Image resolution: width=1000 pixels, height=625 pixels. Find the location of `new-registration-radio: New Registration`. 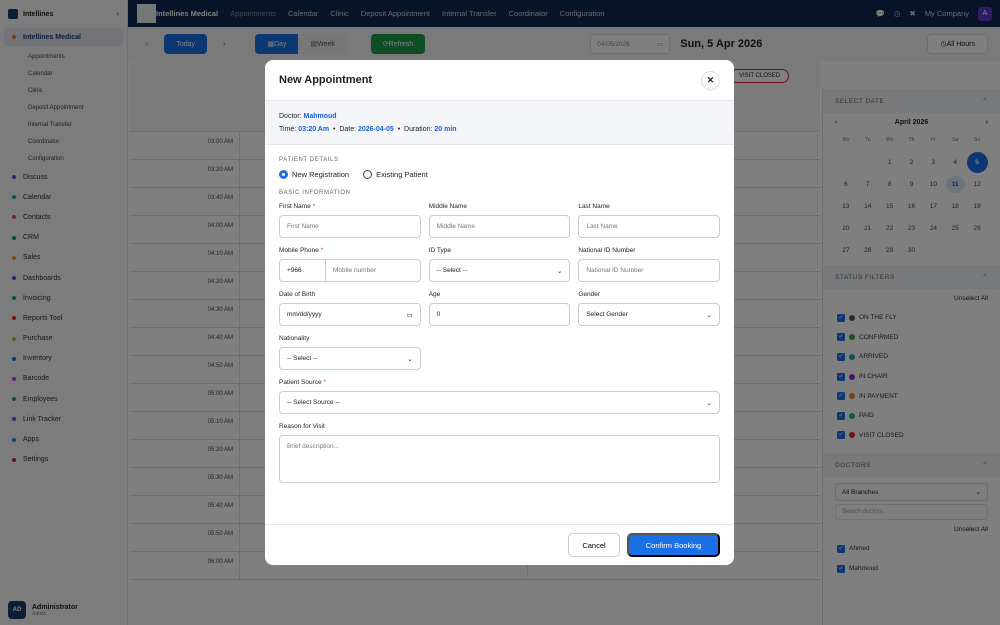

new-registration-radio: New Registration is located at coordinates (314, 174).